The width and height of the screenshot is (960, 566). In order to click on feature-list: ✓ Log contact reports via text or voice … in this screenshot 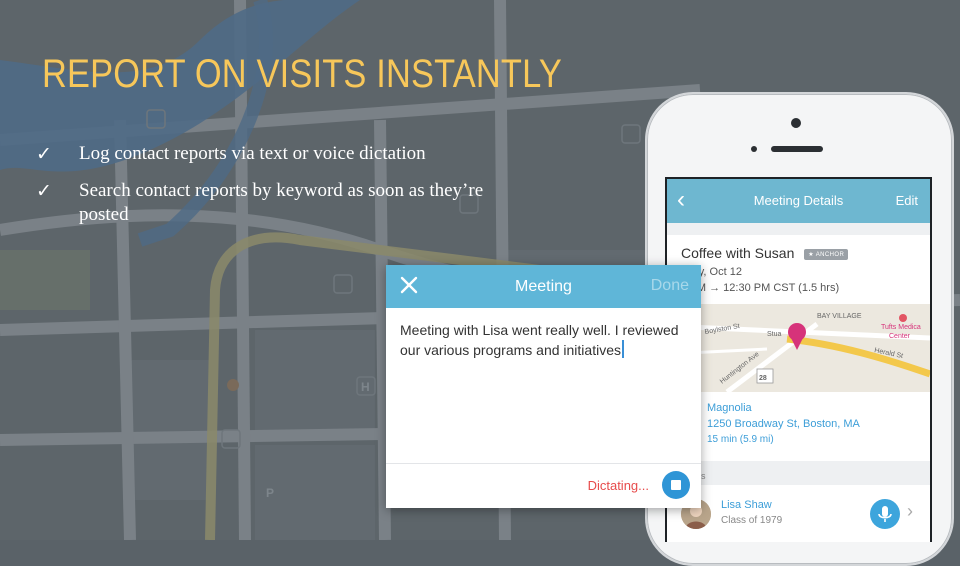, I will do `click(266, 191)`.